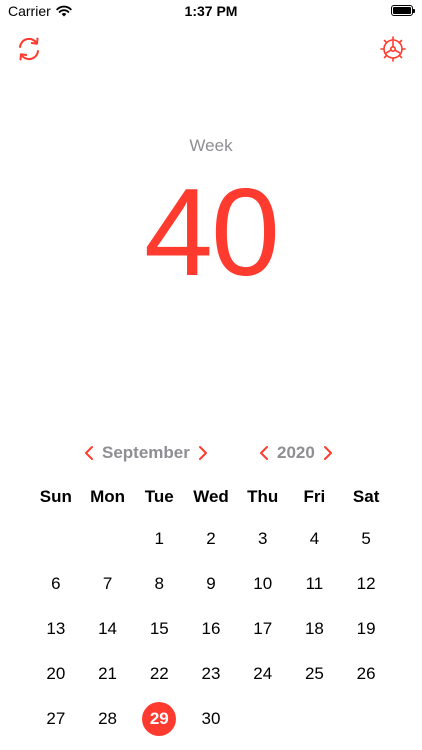 This screenshot has width=422, height=750. I want to click on refresh-button, so click(29, 49).